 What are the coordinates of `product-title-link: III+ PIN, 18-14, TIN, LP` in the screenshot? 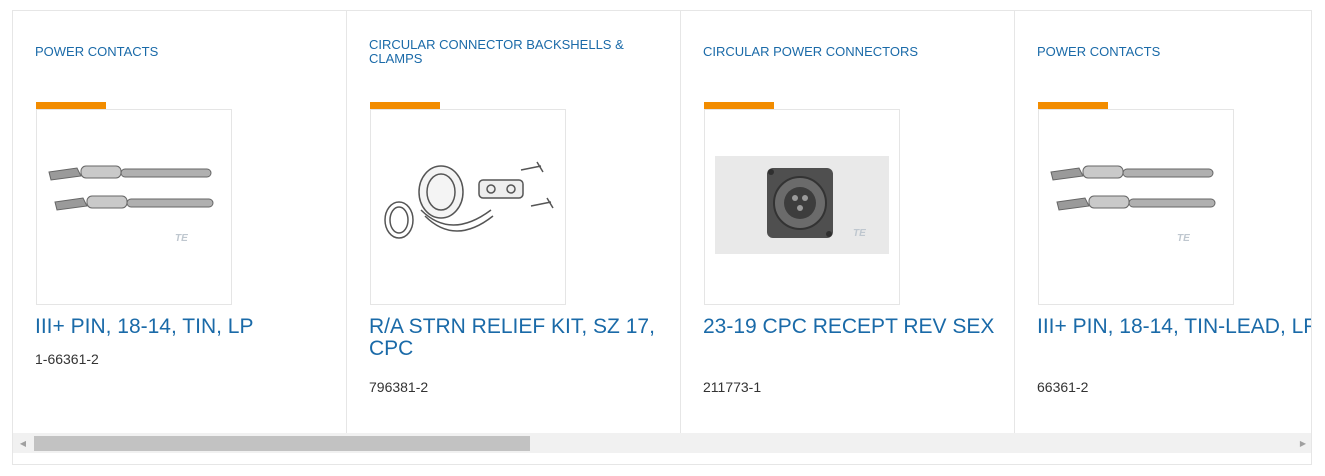 It's located at (185, 327).